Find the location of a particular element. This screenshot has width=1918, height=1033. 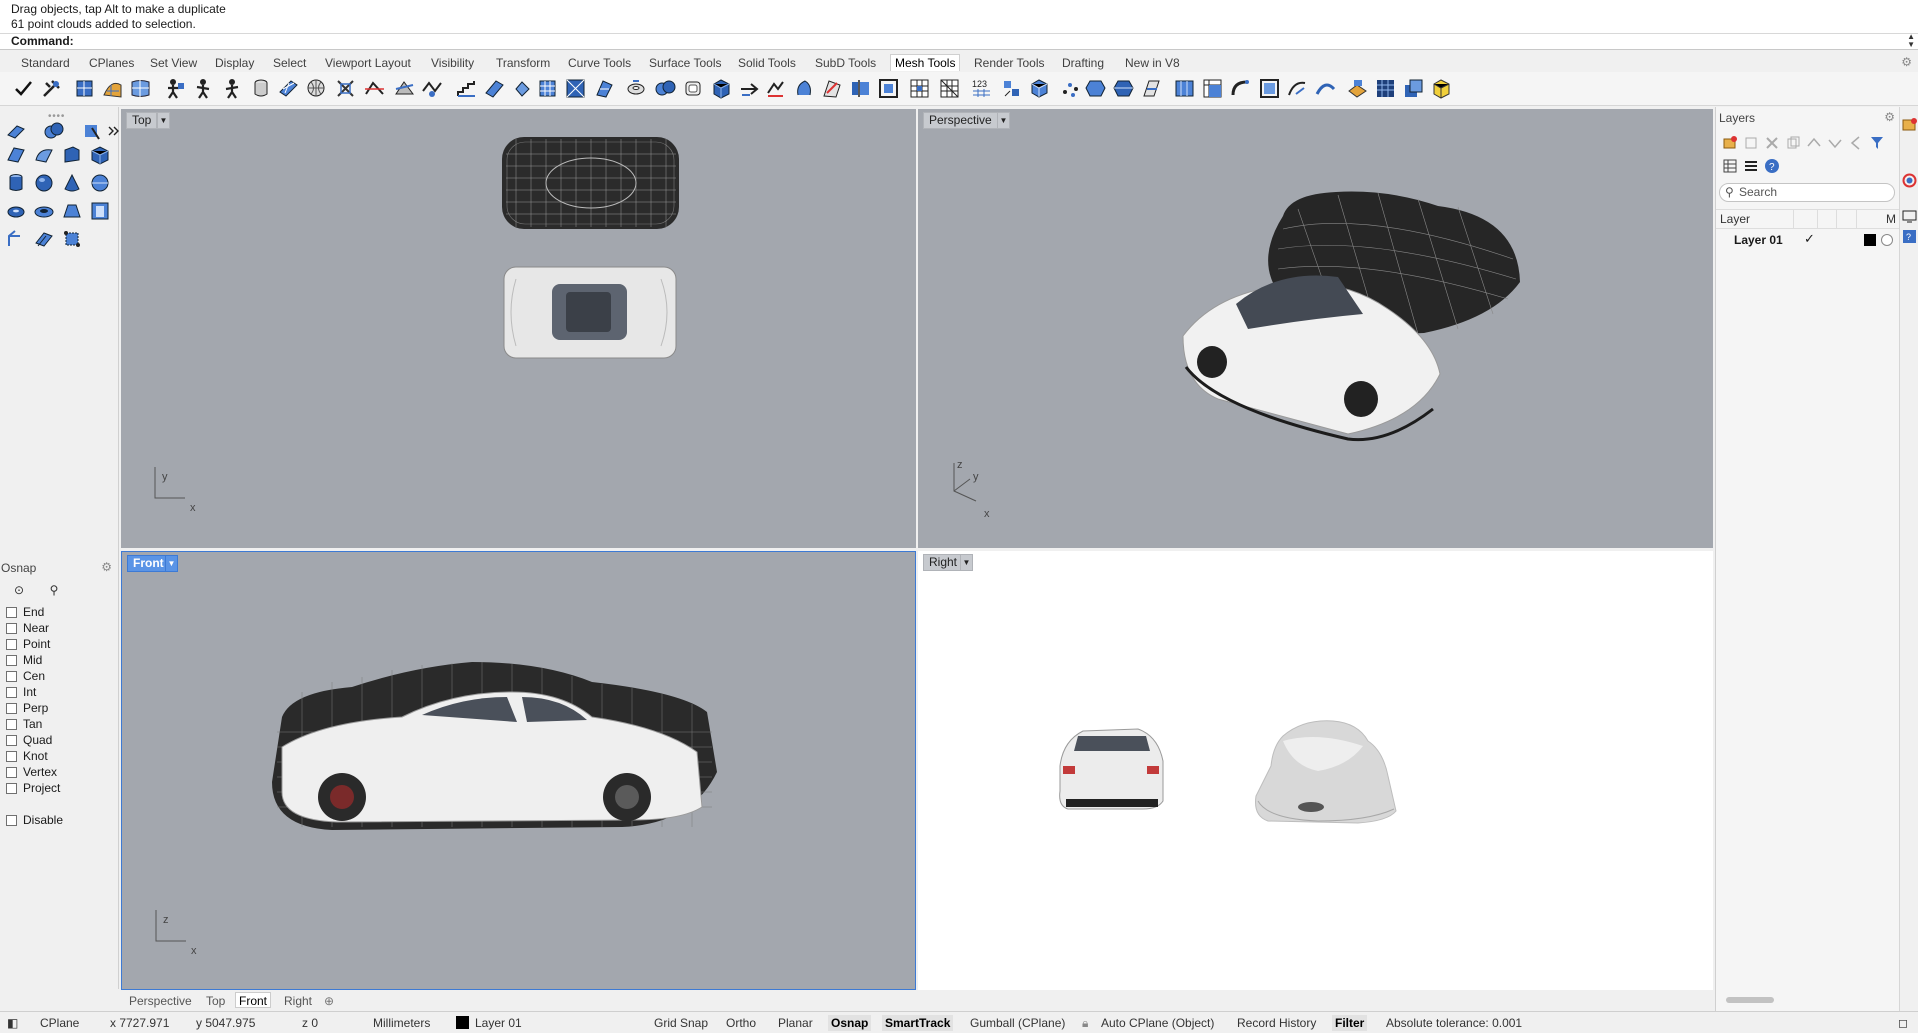

cplane-label: CPlane is located at coordinates (59, 1023).